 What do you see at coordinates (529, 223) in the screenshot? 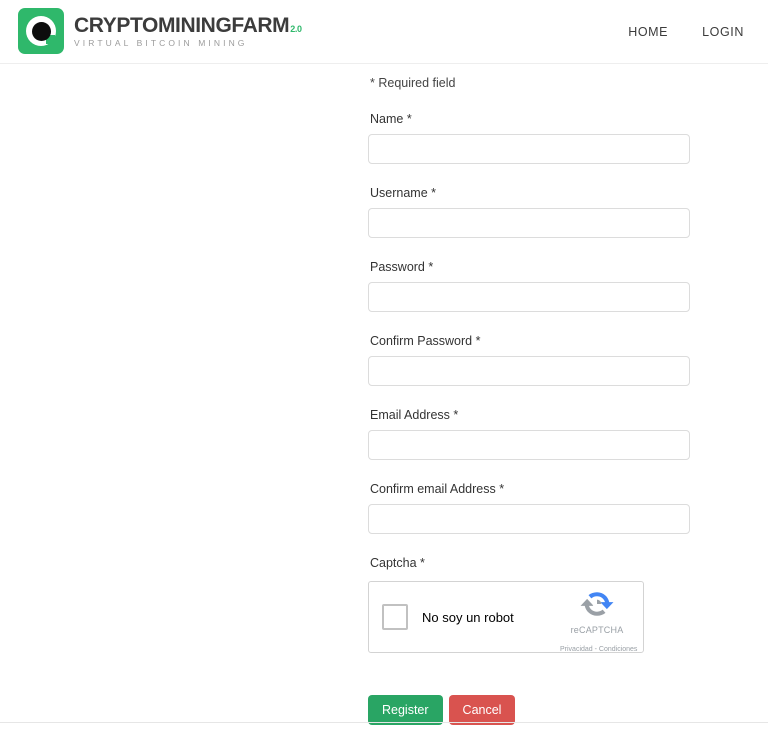
I see `username-input` at bounding box center [529, 223].